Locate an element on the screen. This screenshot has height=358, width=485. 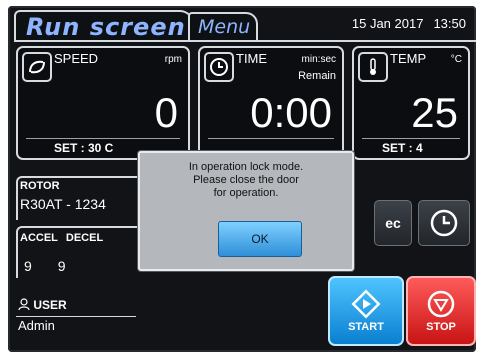
ok-button: OK is located at coordinates (260, 239).